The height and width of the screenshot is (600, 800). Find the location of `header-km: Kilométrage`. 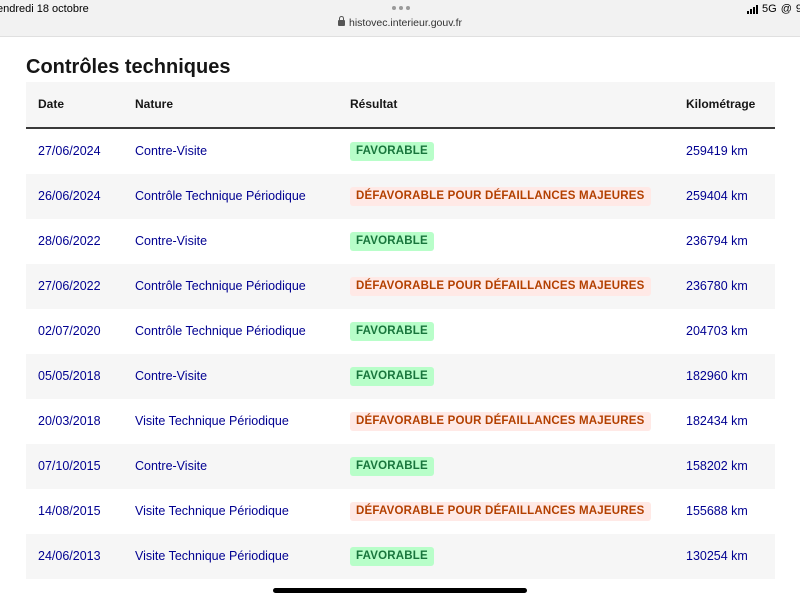

header-km: Kilométrage is located at coordinates (721, 104).